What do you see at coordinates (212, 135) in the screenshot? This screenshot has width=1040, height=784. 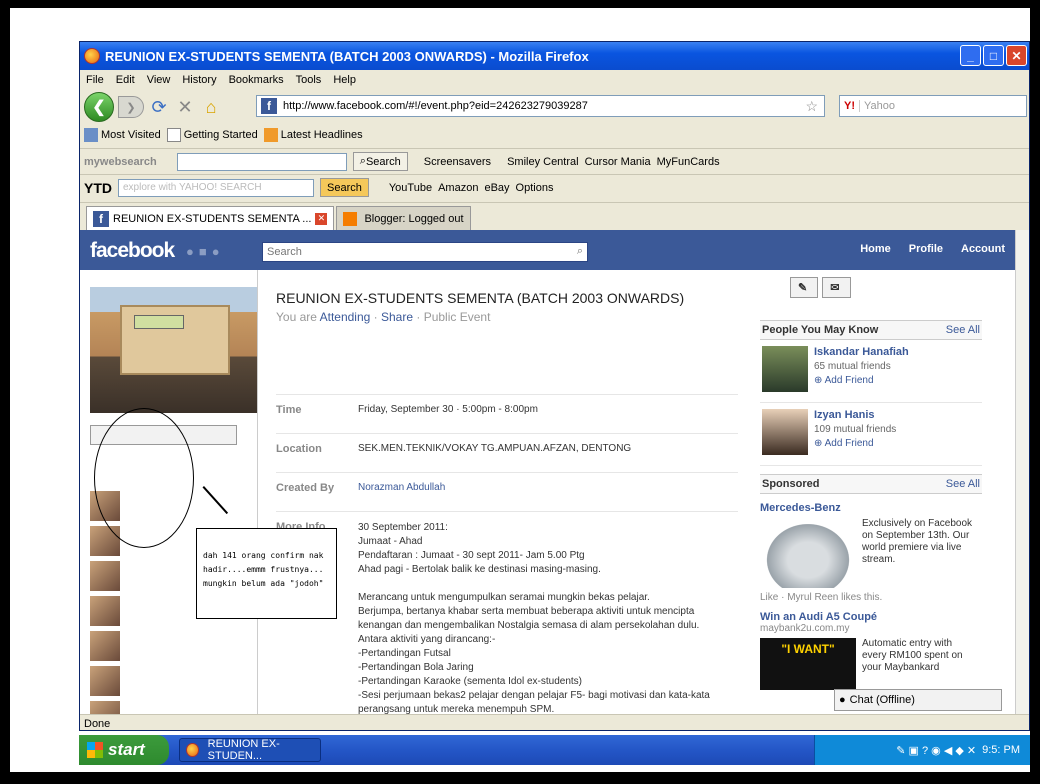 I see `bookmark-getting-started: Getting Started` at bounding box center [212, 135].